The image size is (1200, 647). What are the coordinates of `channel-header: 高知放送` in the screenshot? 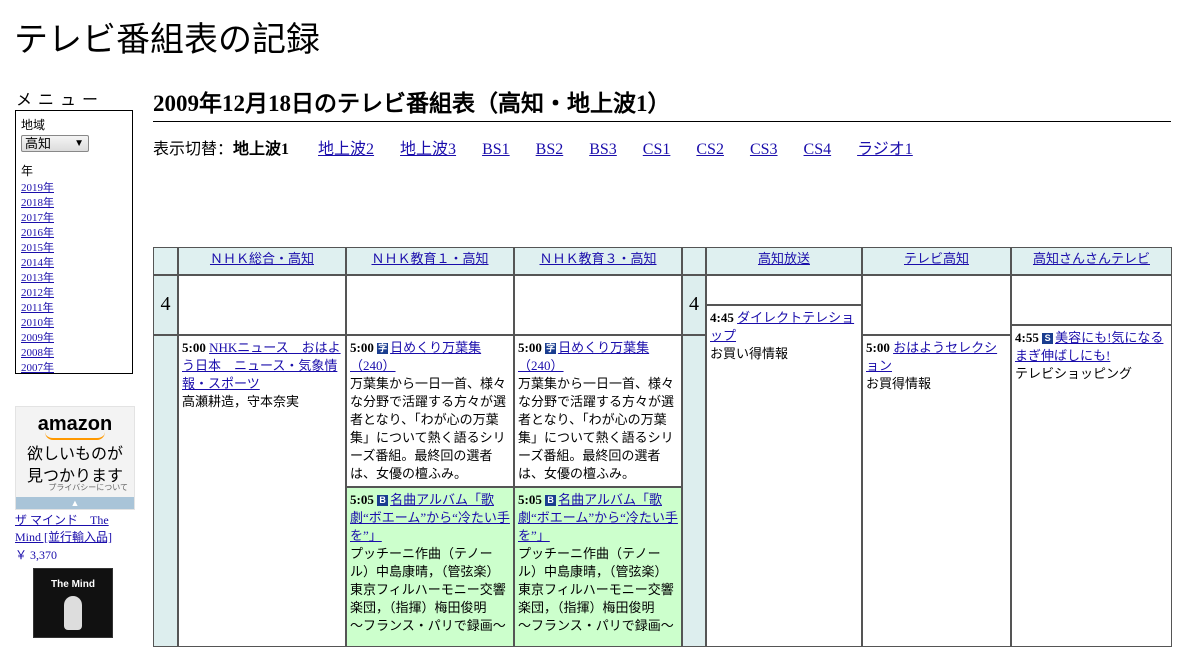 It's located at (784, 261).